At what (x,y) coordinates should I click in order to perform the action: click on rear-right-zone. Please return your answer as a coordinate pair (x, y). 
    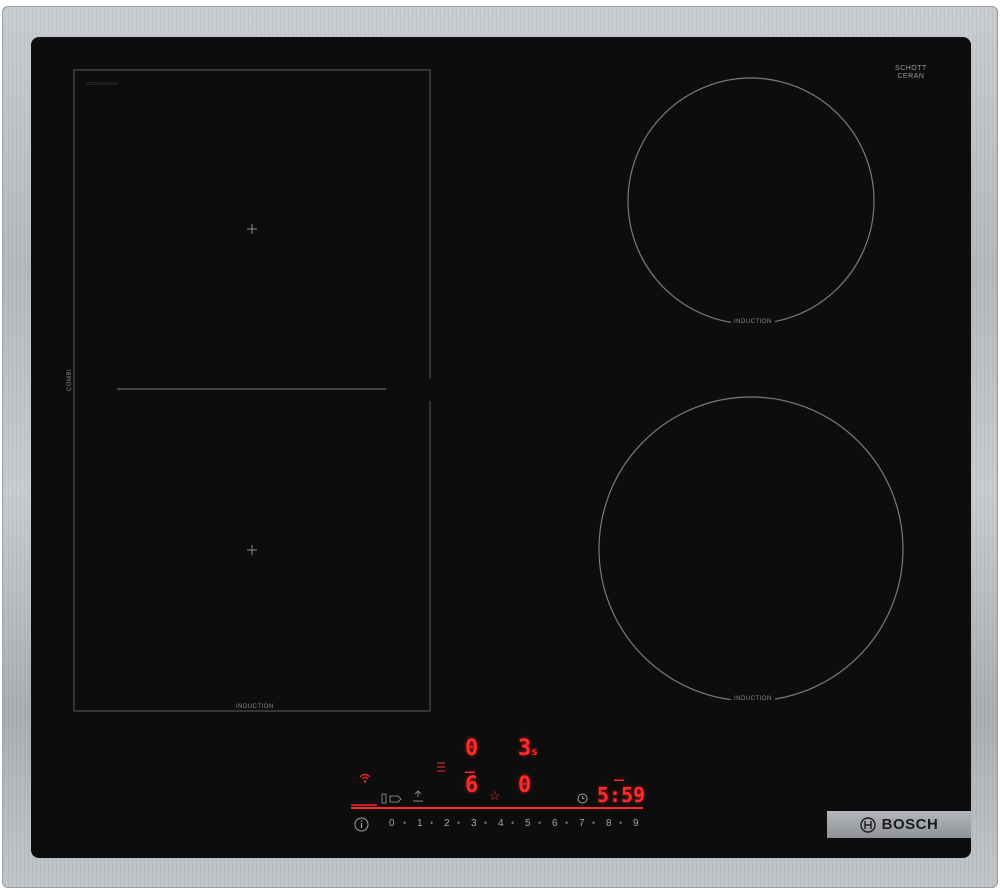
    Looking at the image, I should click on (751, 201).